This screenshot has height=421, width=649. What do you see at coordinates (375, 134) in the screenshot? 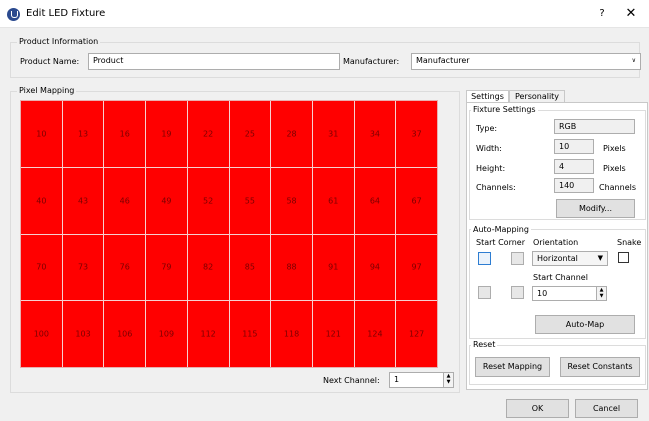
I see `pixel-cell: 34` at bounding box center [375, 134].